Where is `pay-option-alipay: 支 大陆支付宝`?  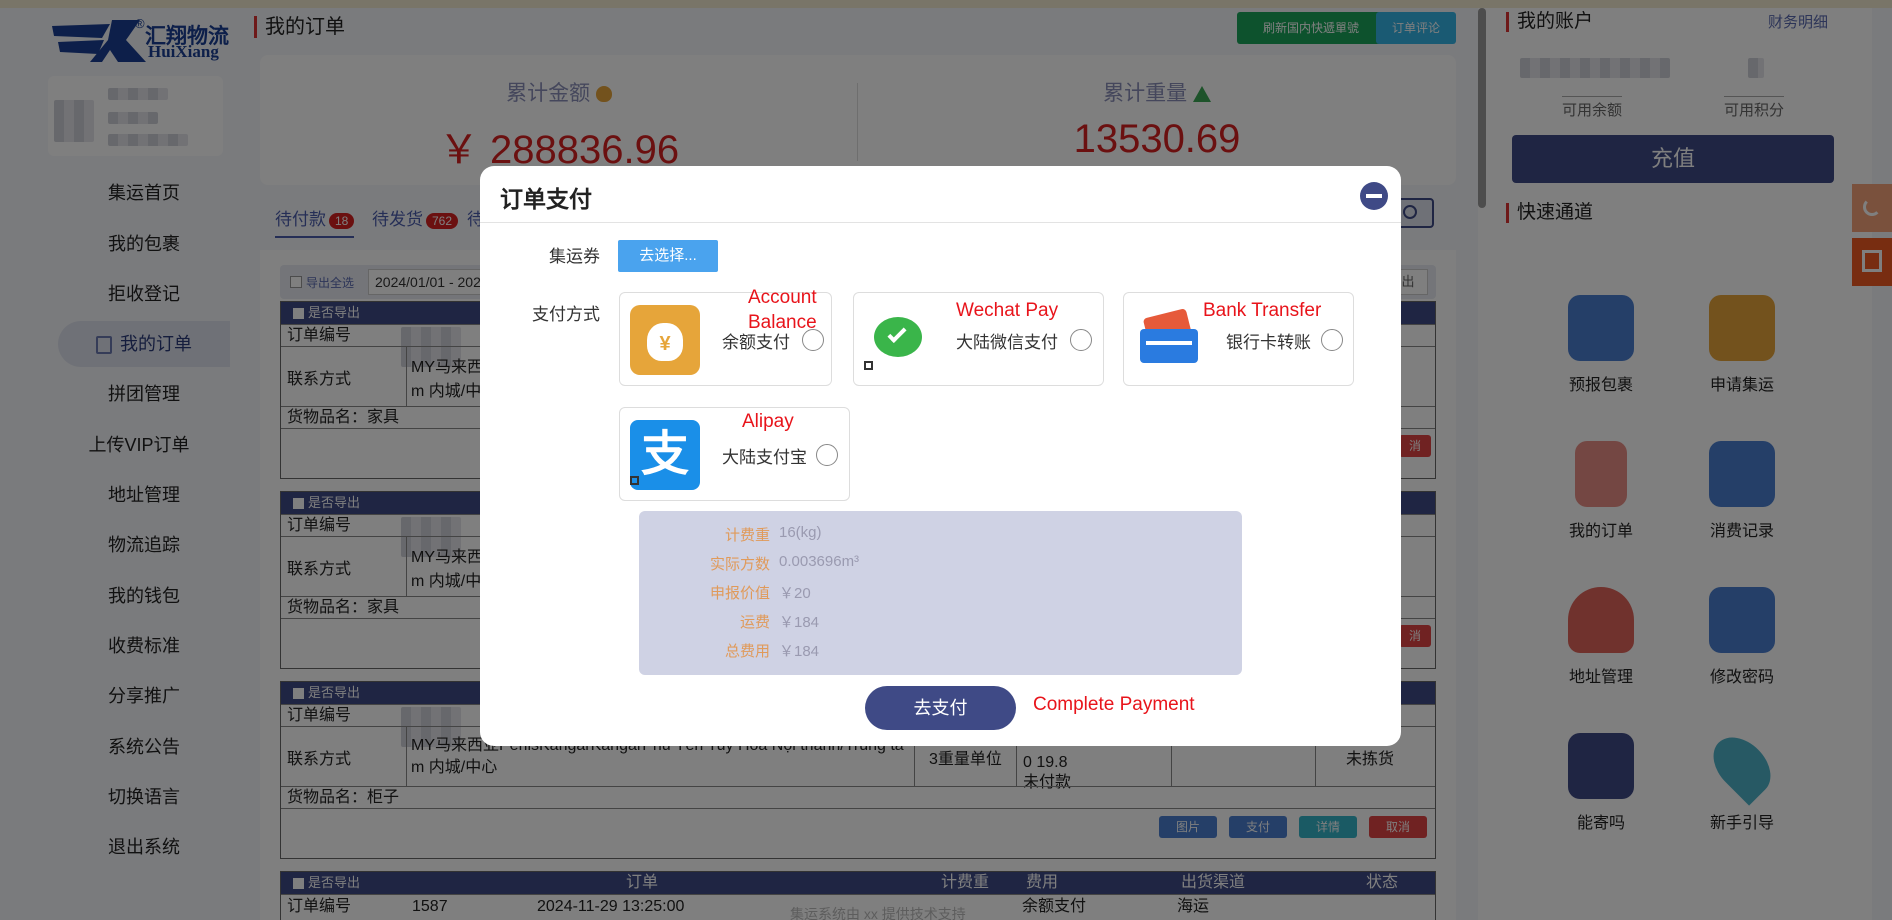
pay-option-alipay: 支 大陆支付宝 is located at coordinates (734, 454).